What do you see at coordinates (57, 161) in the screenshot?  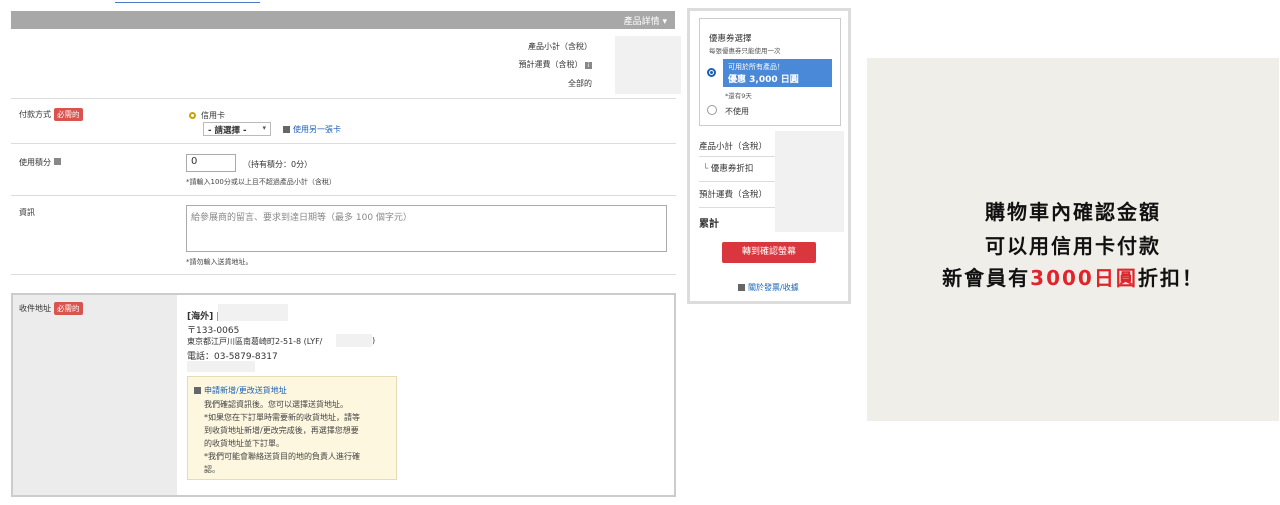 I see `info-icon` at bounding box center [57, 161].